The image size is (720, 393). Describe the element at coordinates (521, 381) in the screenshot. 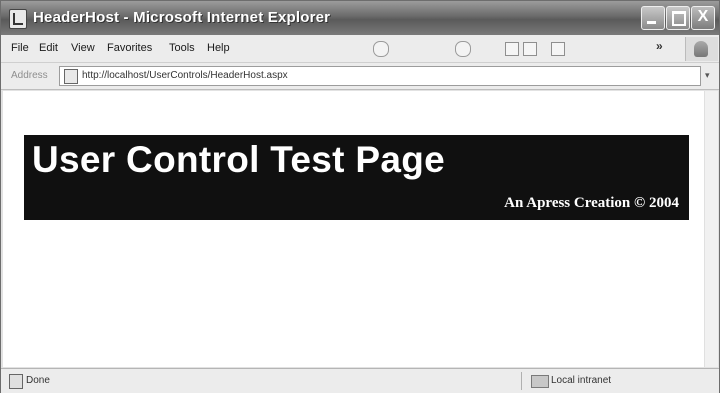

I see `status-divider` at that location.